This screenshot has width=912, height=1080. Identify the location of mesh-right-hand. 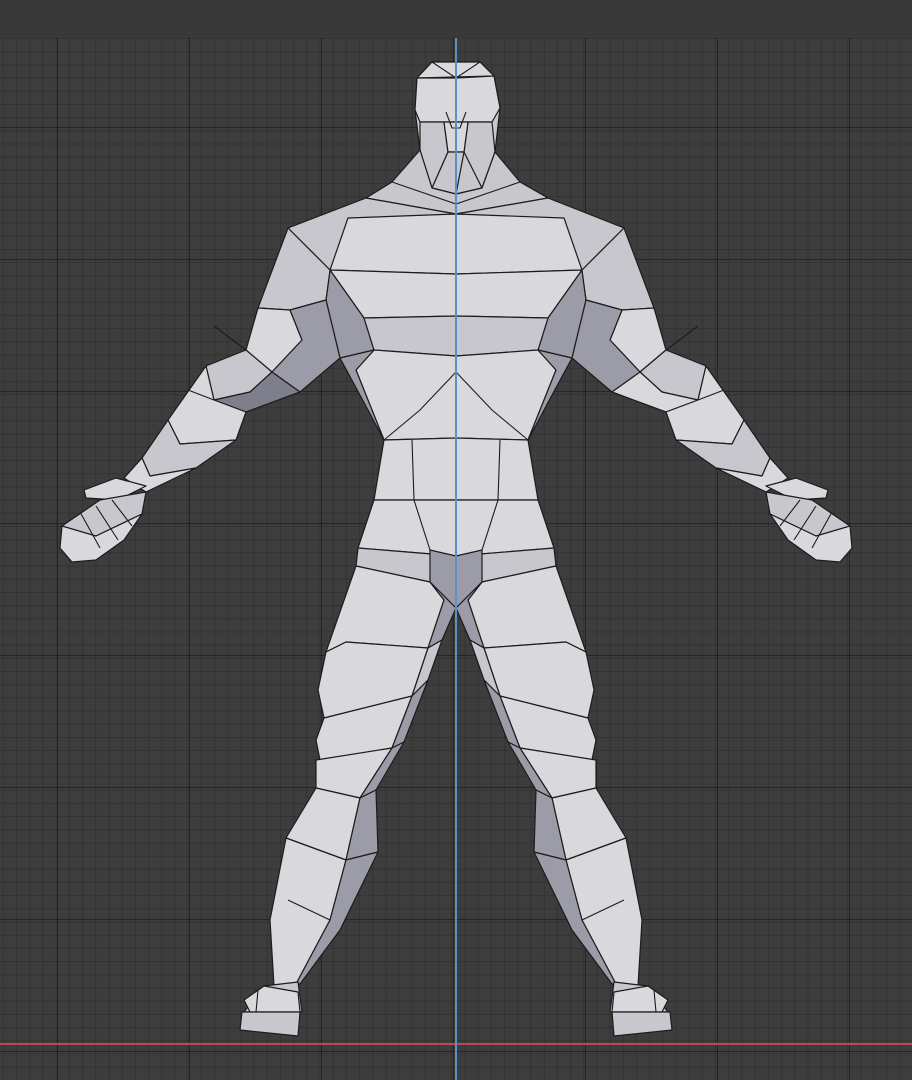
(809, 520).